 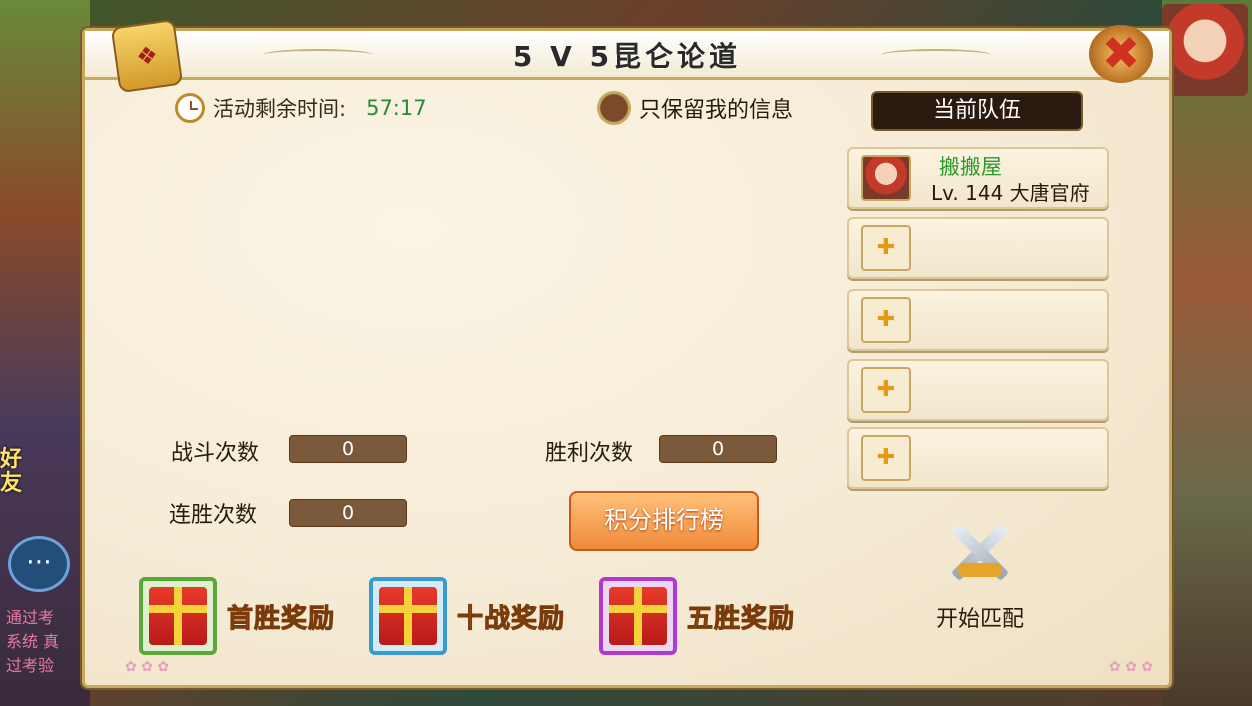 I want to click on clock-icon, so click(x=190, y=108).